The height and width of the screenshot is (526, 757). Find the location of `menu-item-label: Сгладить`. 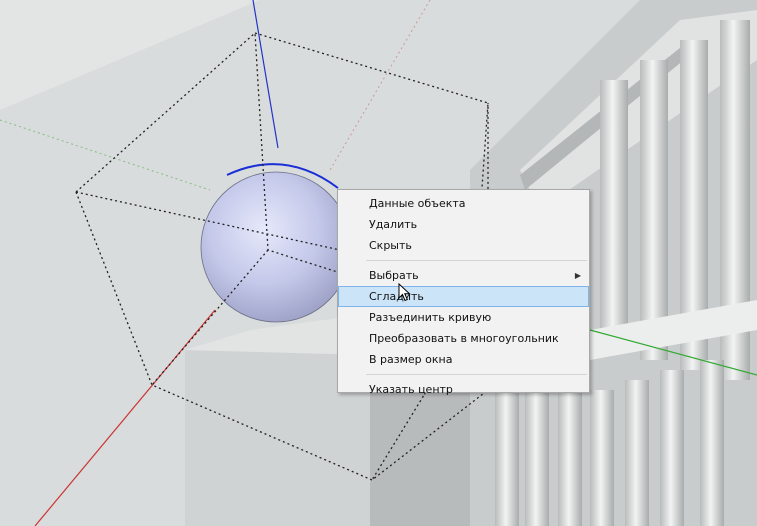

menu-item-label: Сгладить is located at coordinates (396, 296).